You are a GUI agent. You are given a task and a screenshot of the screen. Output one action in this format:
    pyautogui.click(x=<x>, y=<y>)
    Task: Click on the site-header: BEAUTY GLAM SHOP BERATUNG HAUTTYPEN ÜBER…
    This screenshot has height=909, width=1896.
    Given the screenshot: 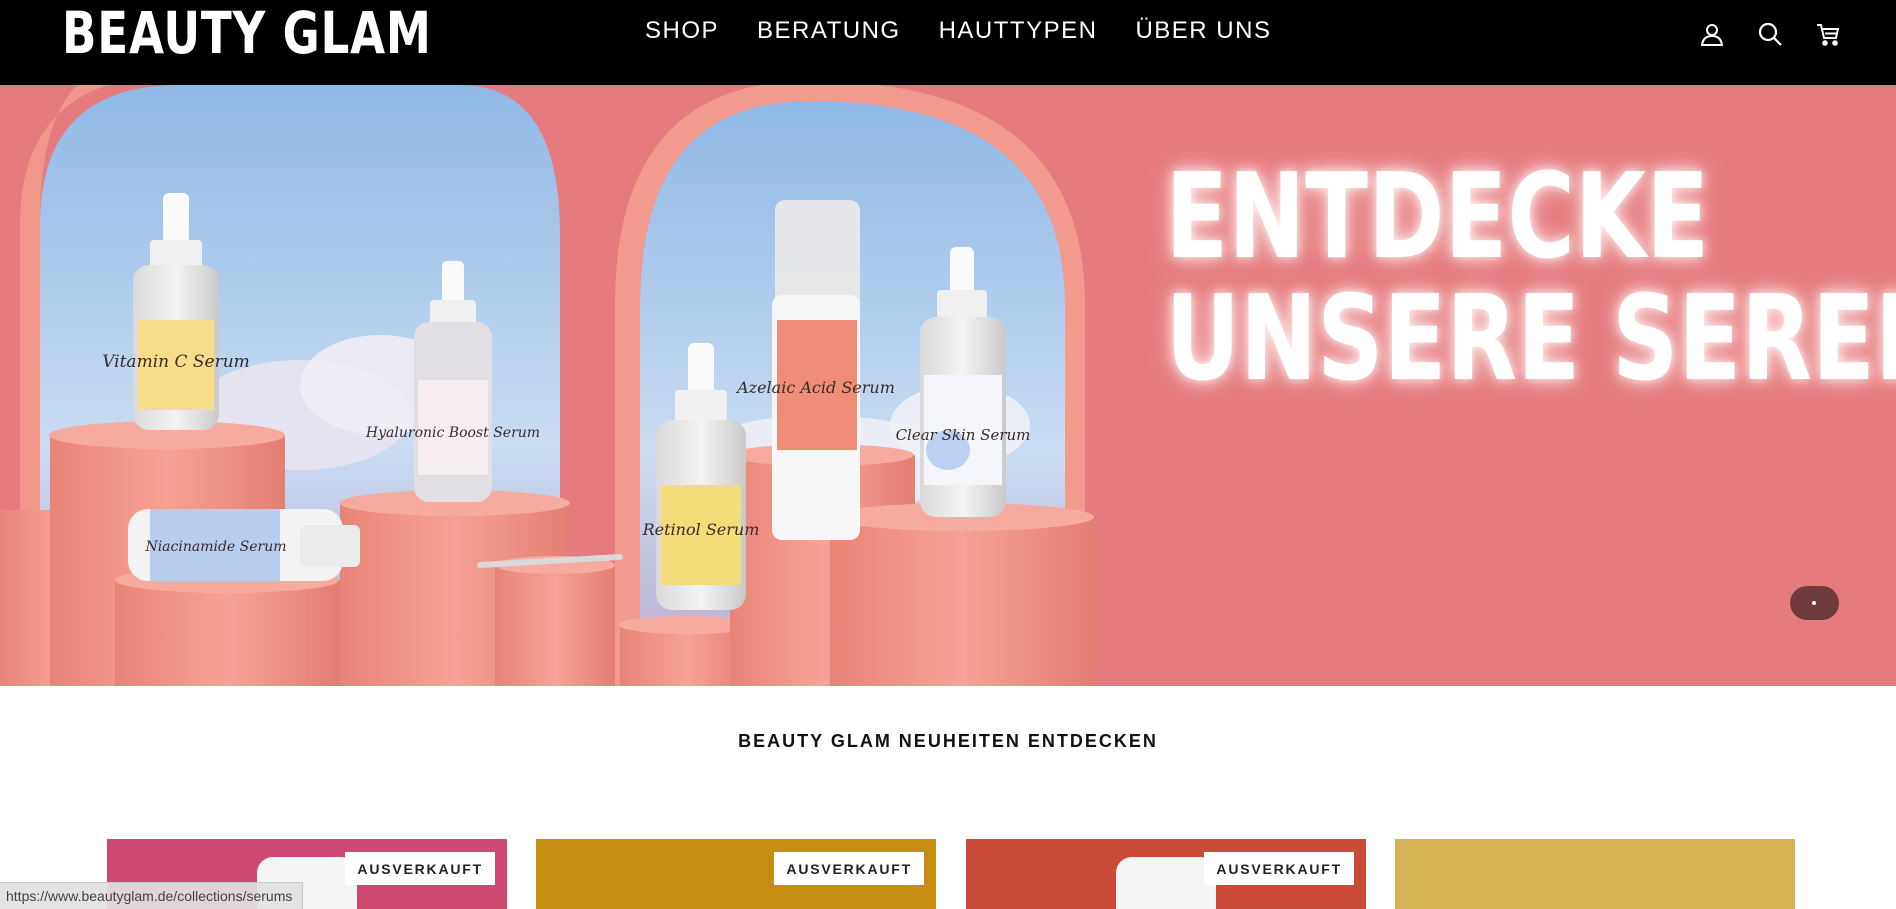 What is the action you would take?
    pyautogui.click(x=948, y=42)
    